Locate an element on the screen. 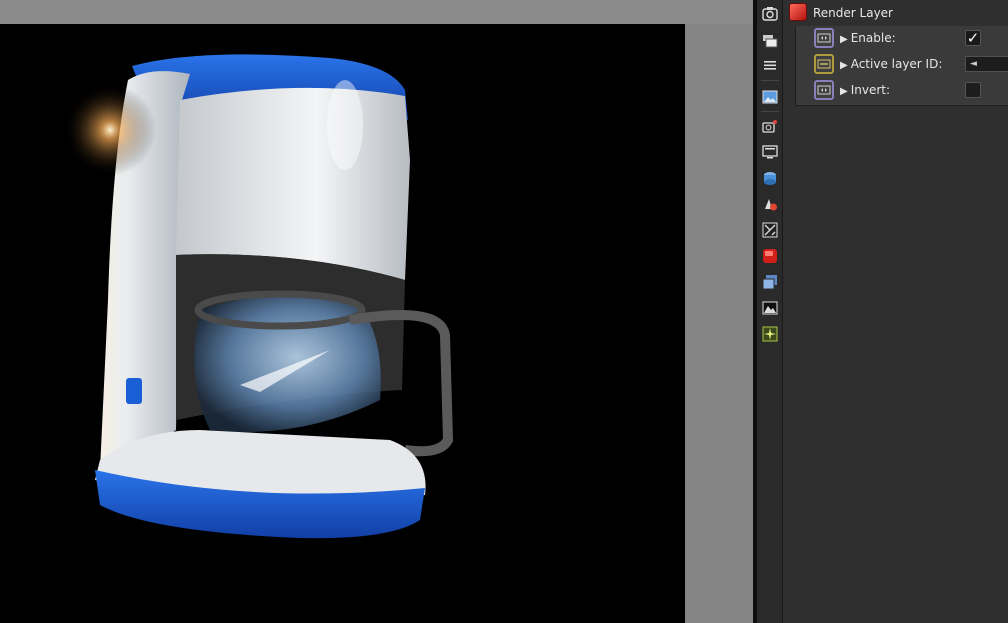  node-toolbar is located at coordinates (770, 311).